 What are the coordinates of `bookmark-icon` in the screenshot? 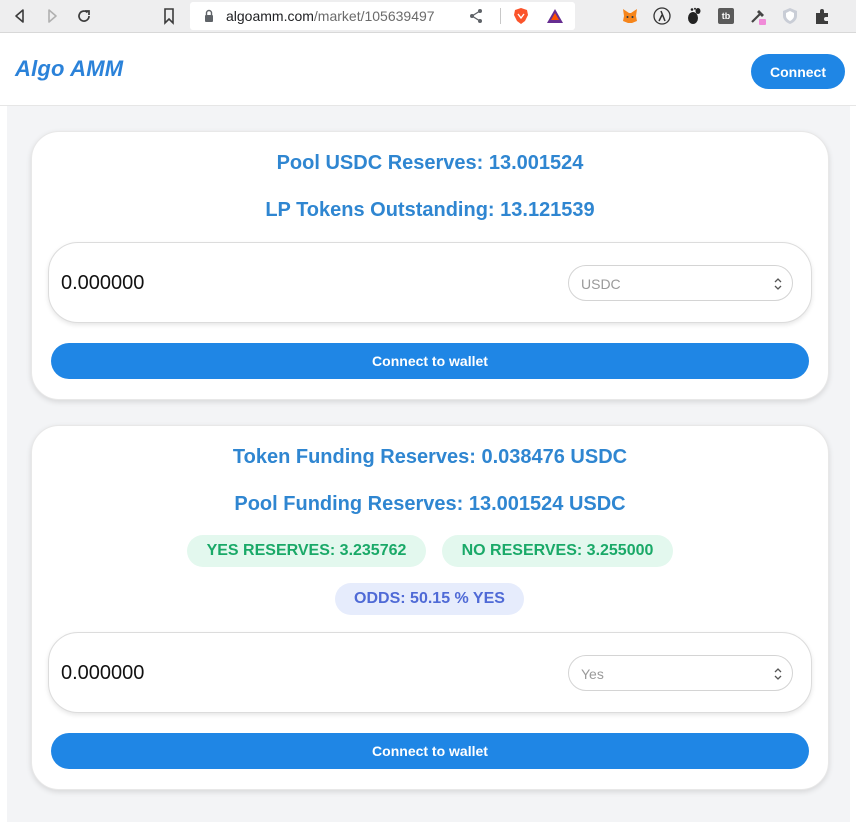 It's located at (169, 16).